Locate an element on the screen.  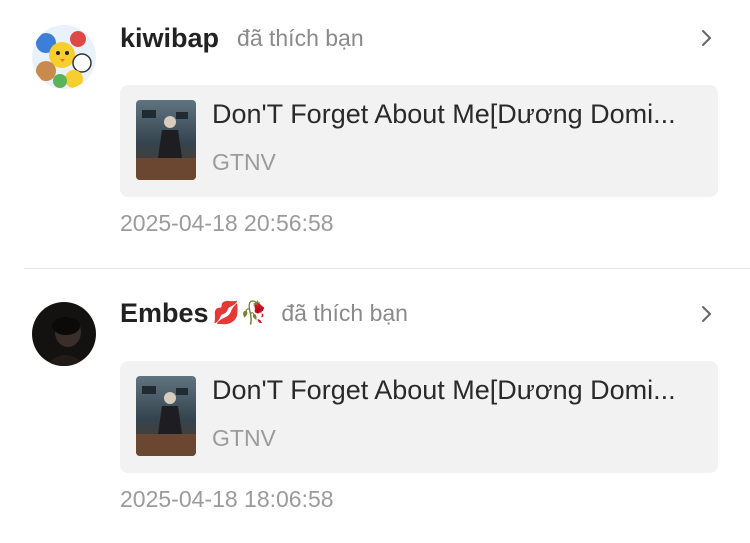
notification-header: Embes 💋🥀 đã thích bạn is located at coordinates (264, 313).